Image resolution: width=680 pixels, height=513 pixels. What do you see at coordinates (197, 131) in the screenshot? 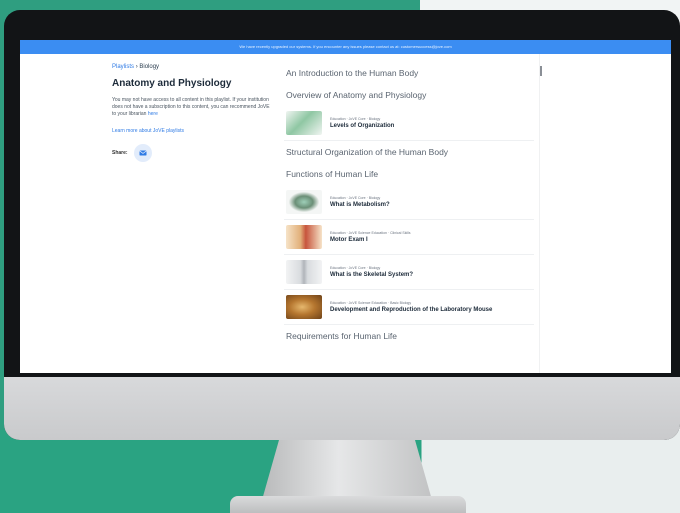
I see `learn-more-link: Learn more about JoVE playlists` at bounding box center [197, 131].